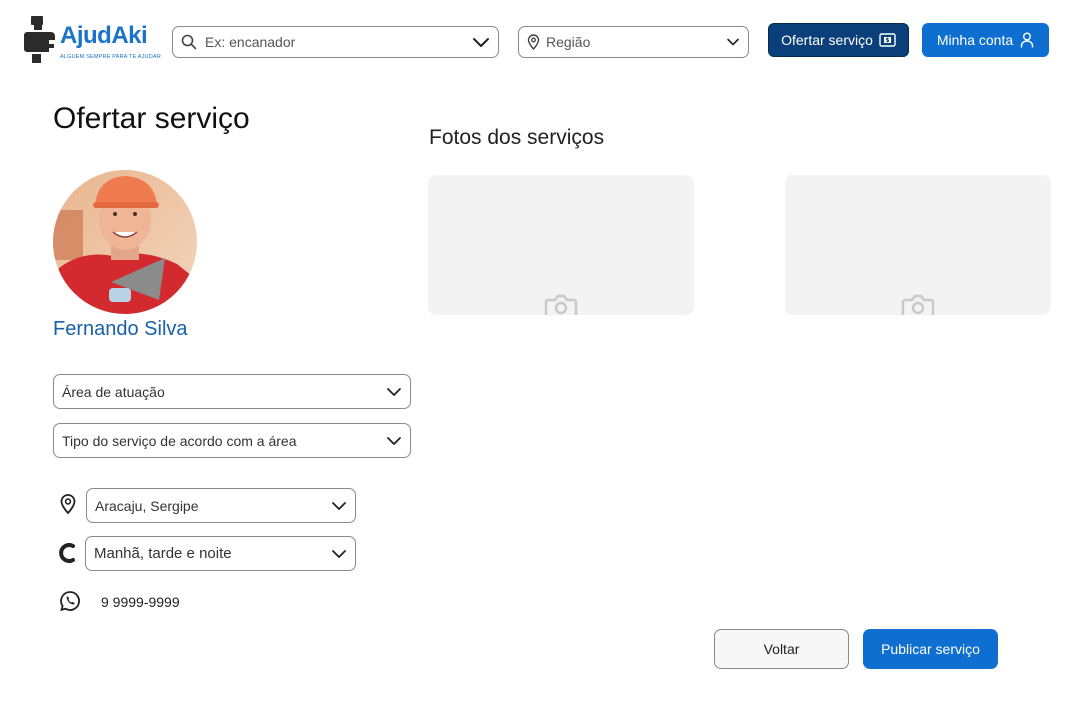 This screenshot has height=720, width=1080. Describe the element at coordinates (975, 40) in the screenshot. I see `my-account-label: Minha conta` at that location.